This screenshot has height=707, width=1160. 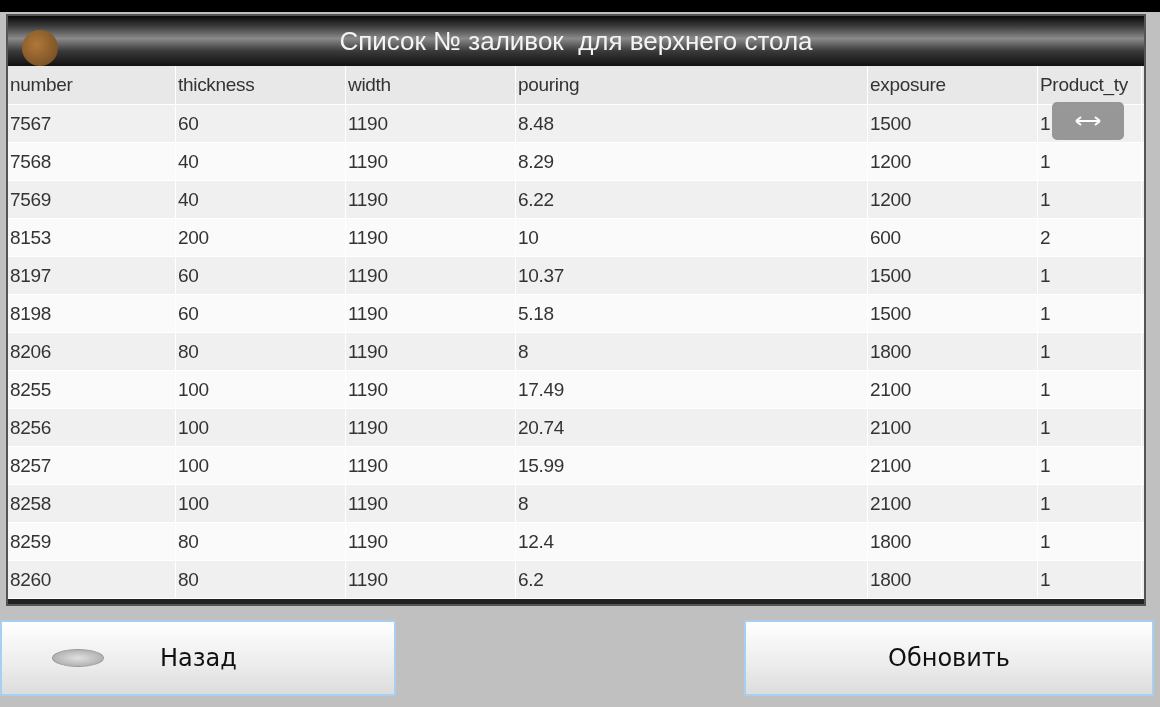 I want to click on table-cell: 8198, so click(x=92, y=313).